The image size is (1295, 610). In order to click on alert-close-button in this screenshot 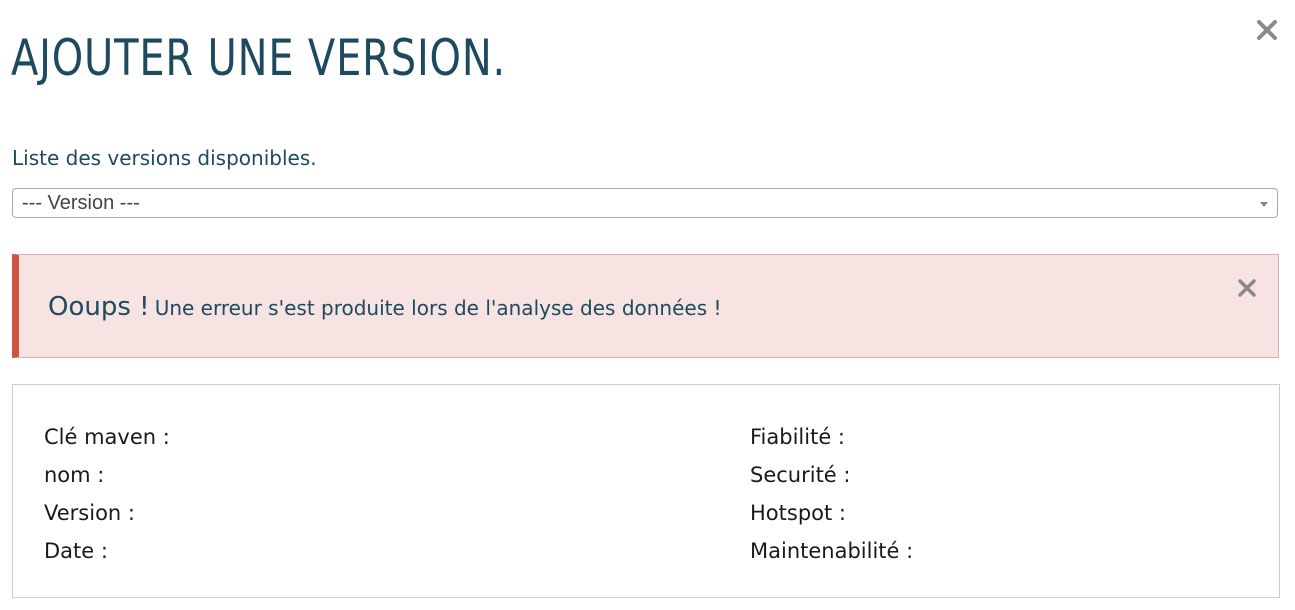, I will do `click(1247, 288)`.